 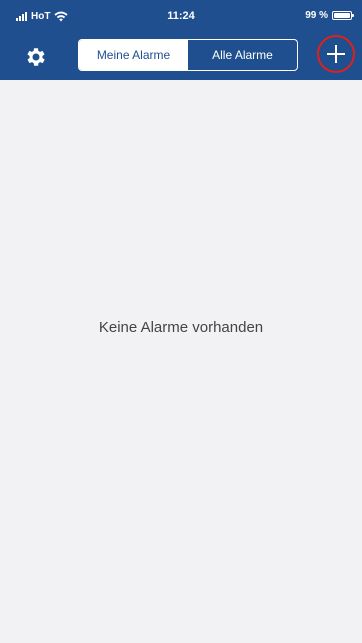 What do you see at coordinates (36, 57) in the screenshot?
I see `gear-icon` at bounding box center [36, 57].